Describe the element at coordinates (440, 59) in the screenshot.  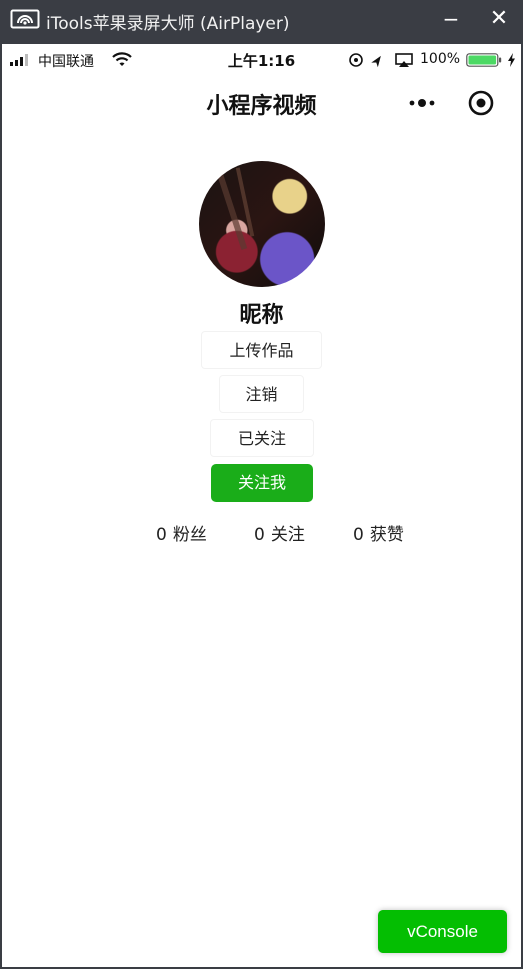
I see `battery-percent: 100%` at that location.